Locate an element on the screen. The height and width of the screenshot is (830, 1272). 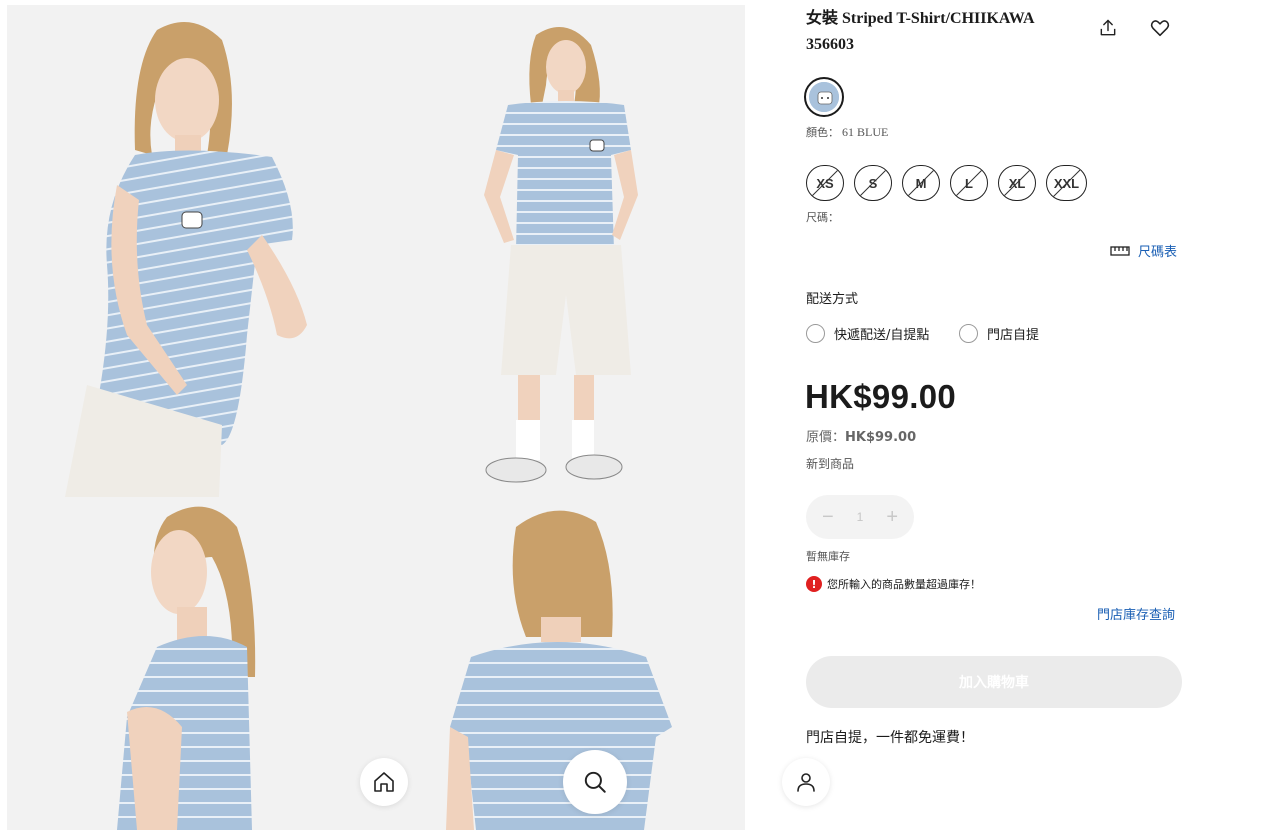
size-l: L is located at coordinates (969, 183).